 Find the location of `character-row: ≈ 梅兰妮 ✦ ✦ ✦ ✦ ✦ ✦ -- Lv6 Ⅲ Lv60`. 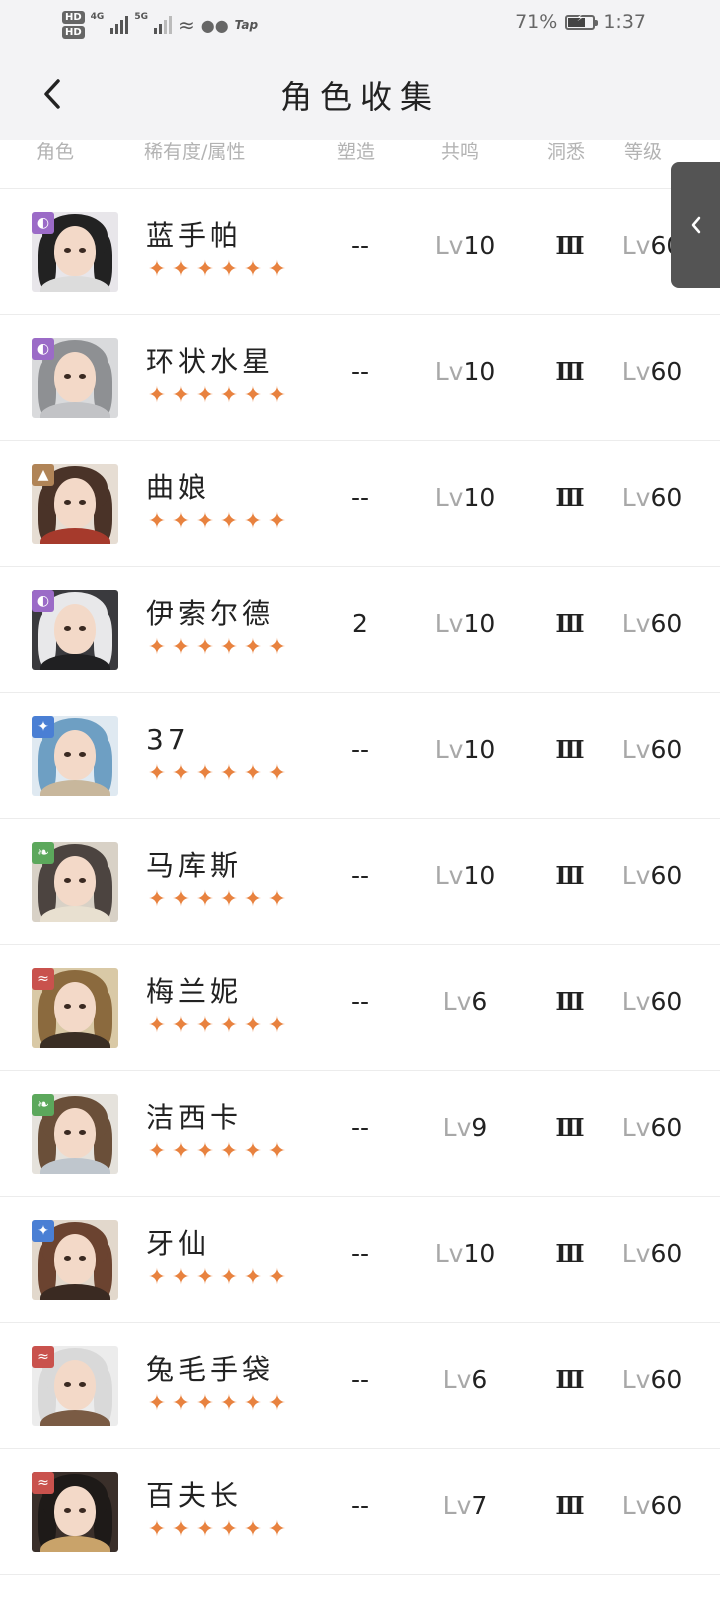

character-row: ≈ 梅兰妮 ✦ ✦ ✦ ✦ ✦ ✦ -- Lv6 Ⅲ Lv60 is located at coordinates (360, 1008).